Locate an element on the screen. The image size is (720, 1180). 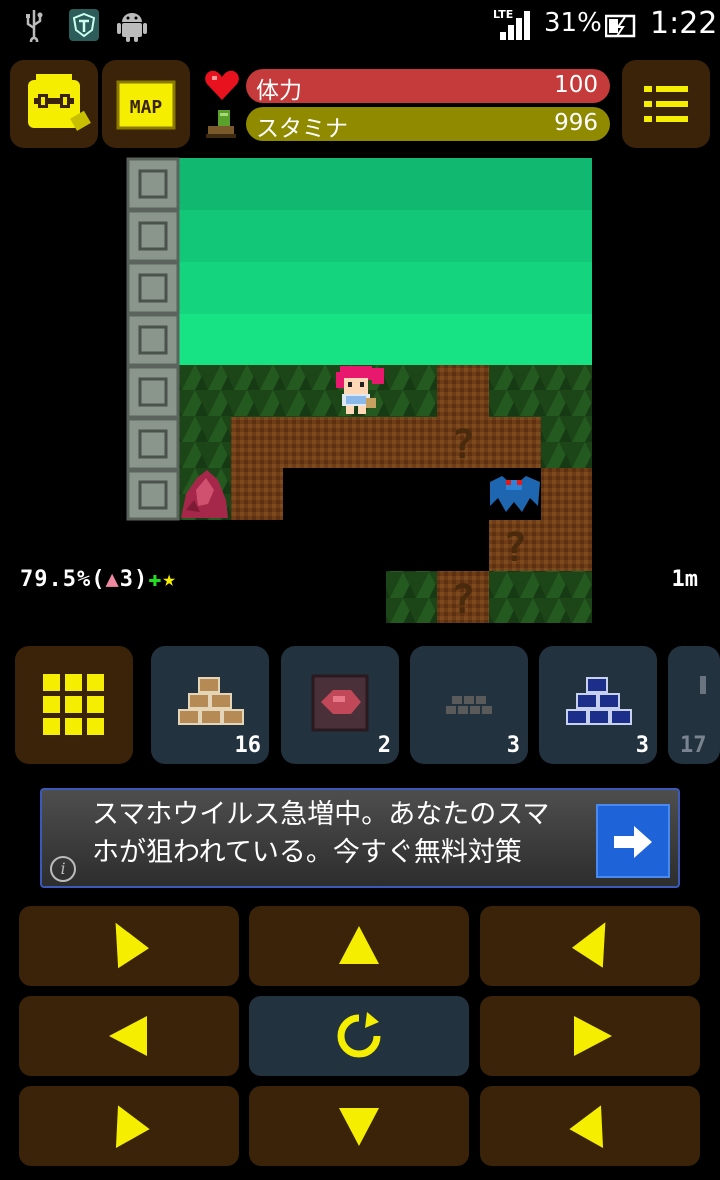
item-count: 16 is located at coordinates (248, 745).